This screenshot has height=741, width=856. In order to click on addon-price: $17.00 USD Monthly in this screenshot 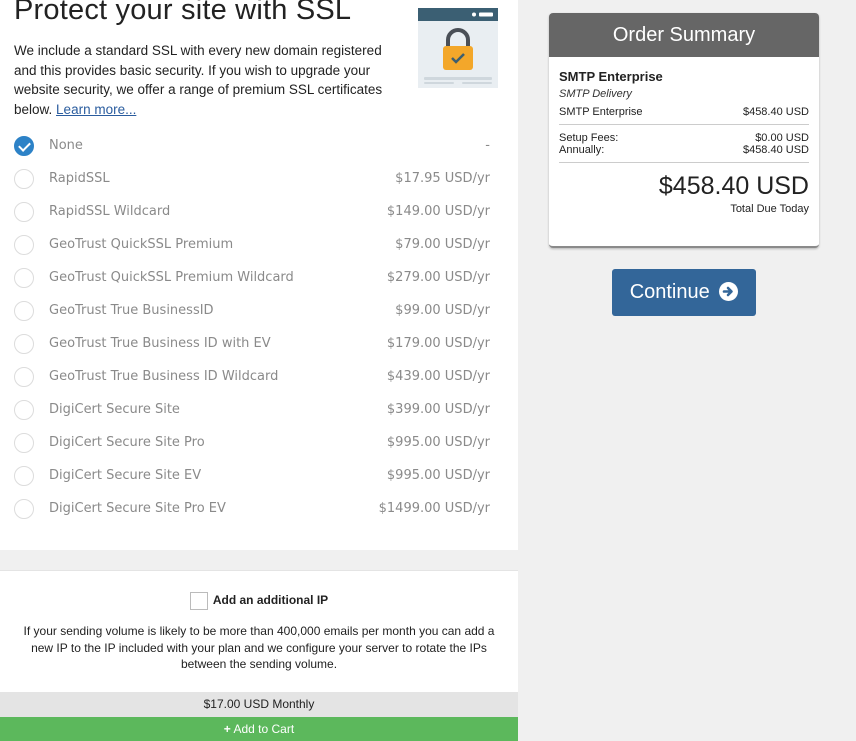, I will do `click(259, 704)`.